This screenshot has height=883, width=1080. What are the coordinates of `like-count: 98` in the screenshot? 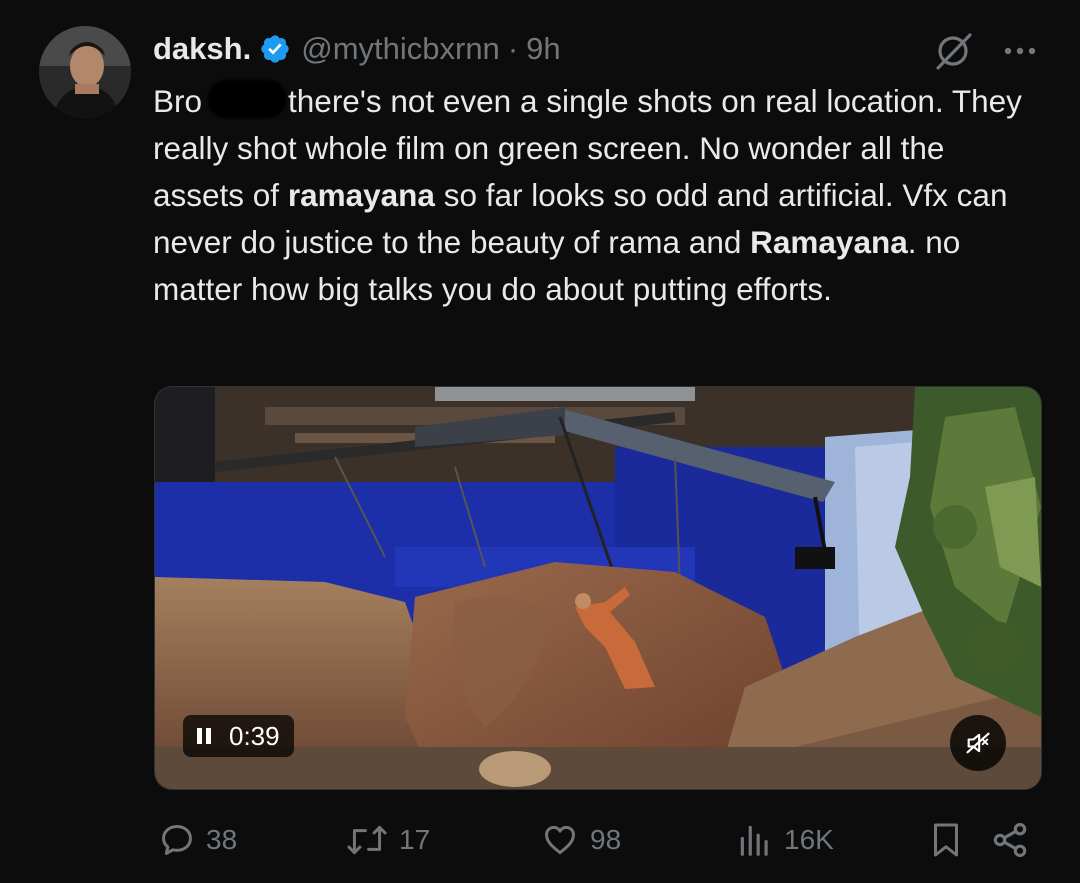 It's located at (606, 839).